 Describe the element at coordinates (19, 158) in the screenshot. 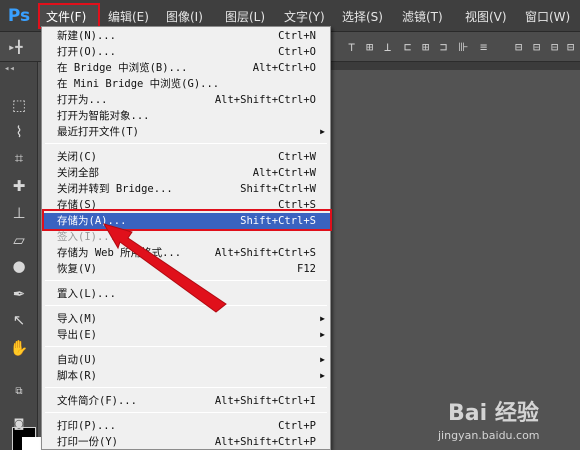

I see `crop-tool-icon: ⌗` at that location.